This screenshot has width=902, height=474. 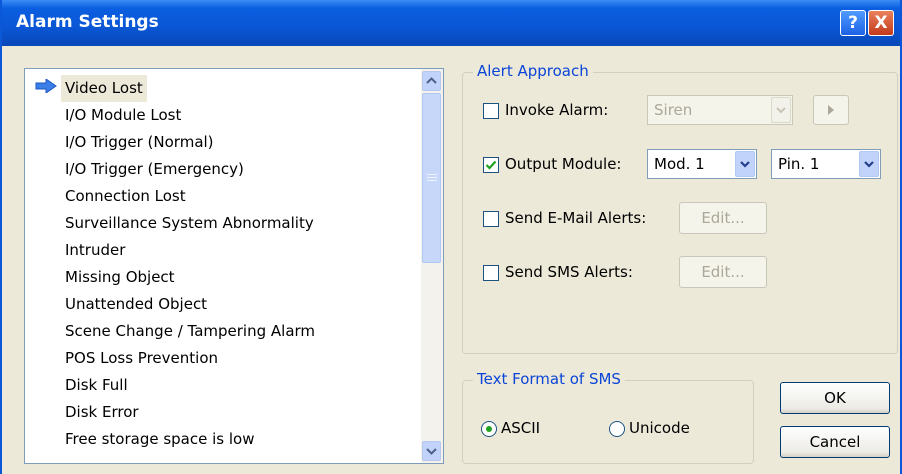 What do you see at coordinates (104, 88) in the screenshot?
I see `list-item-video-lost: Video Lost` at bounding box center [104, 88].